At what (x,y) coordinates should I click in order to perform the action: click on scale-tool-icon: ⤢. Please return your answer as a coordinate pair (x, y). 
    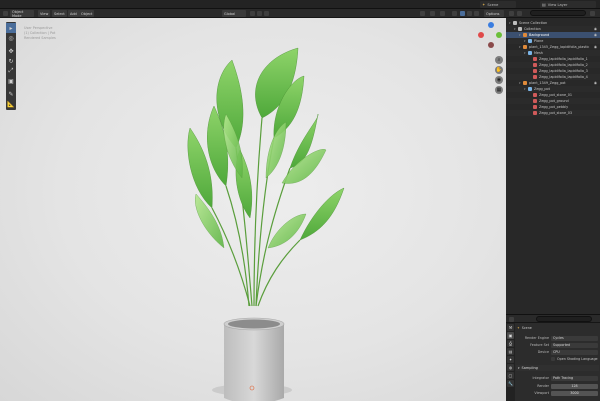
    Looking at the image, I should click on (11, 71).